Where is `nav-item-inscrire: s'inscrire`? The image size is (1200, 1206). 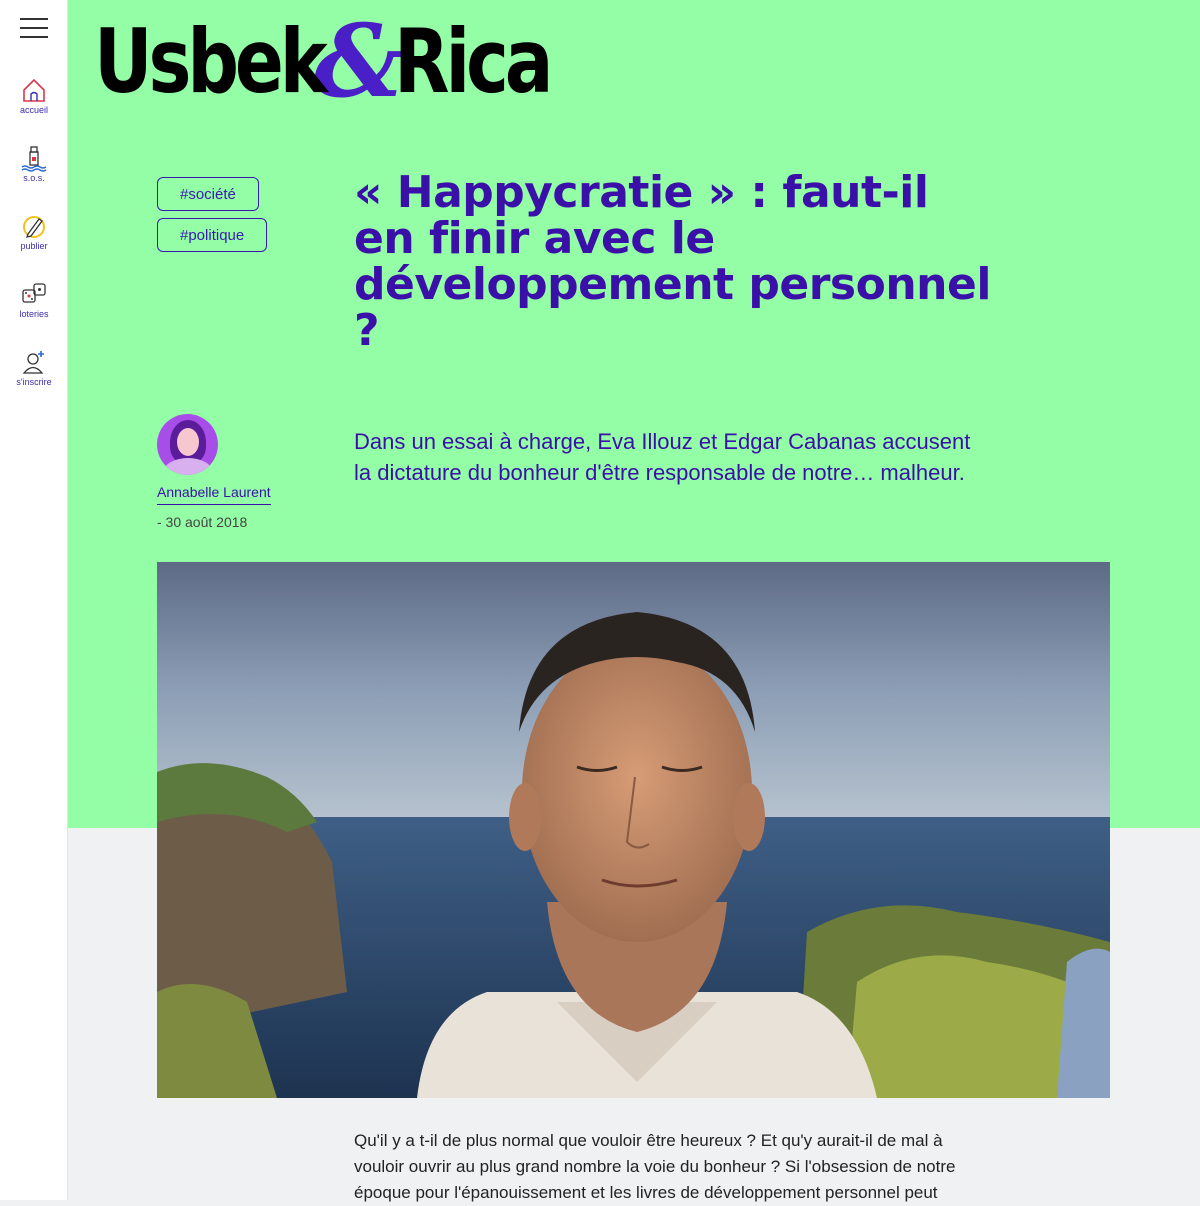
nav-item-inscrire: s'inscrire is located at coordinates (34, 367).